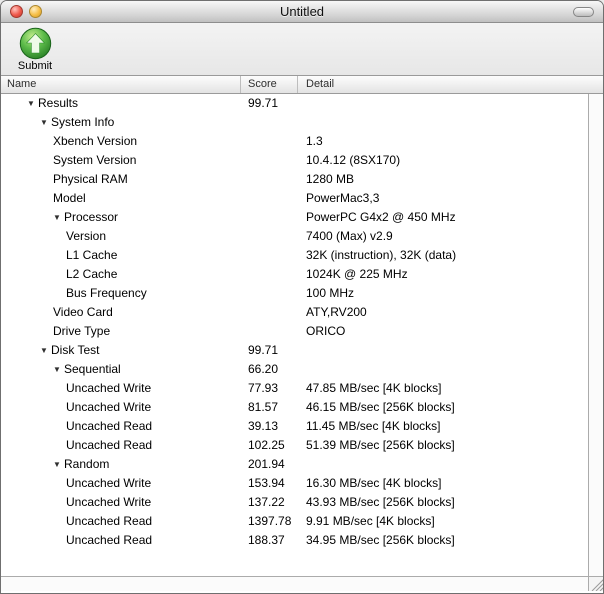 The width and height of the screenshot is (604, 594). What do you see at coordinates (35, 66) in the screenshot?
I see `submit-label: Submit` at bounding box center [35, 66].